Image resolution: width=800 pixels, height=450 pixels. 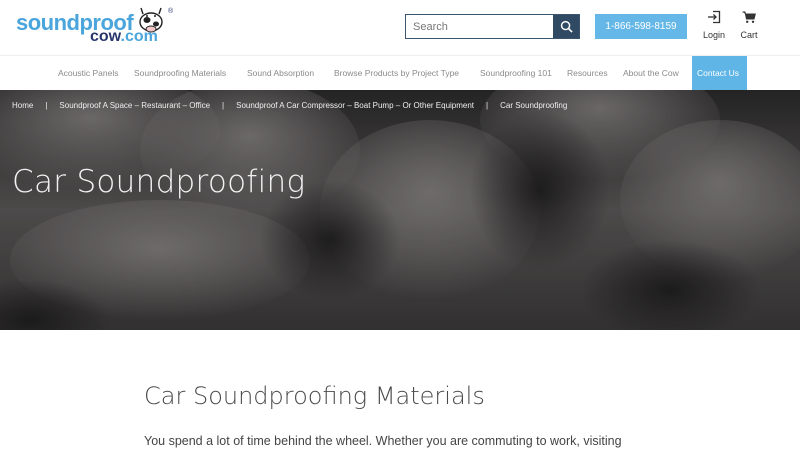 I want to click on breadcrumb-current: Car Soundproofing, so click(x=534, y=105).